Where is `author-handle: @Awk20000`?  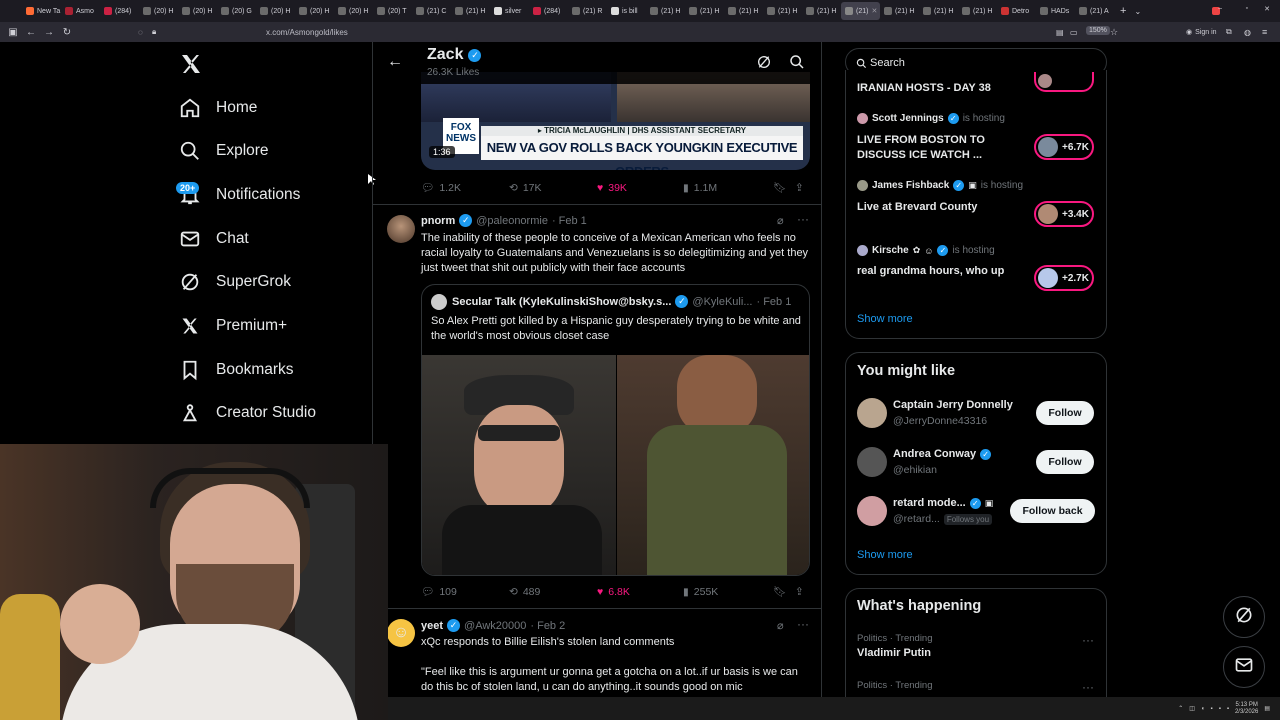 author-handle: @Awk20000 is located at coordinates (495, 626).